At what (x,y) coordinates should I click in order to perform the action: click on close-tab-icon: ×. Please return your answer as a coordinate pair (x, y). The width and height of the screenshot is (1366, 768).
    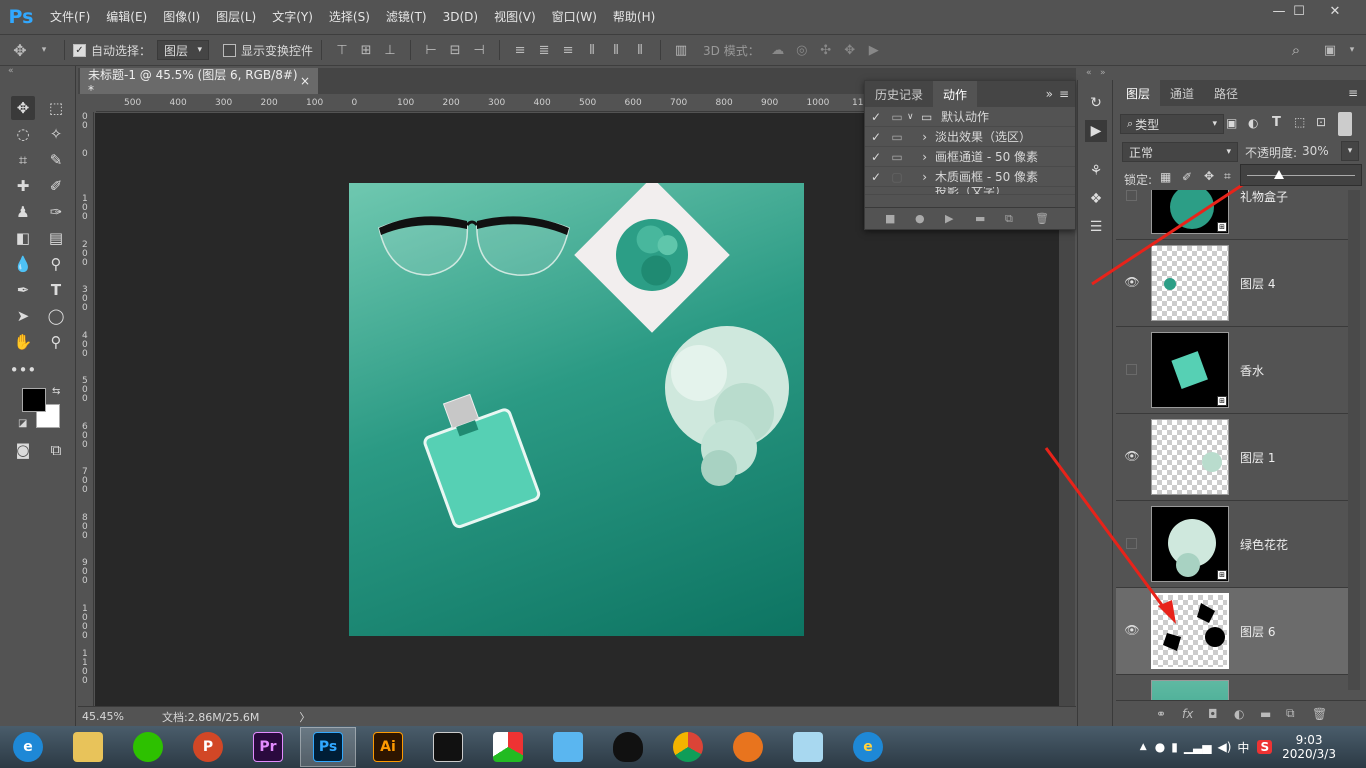
    Looking at the image, I should click on (305, 81).